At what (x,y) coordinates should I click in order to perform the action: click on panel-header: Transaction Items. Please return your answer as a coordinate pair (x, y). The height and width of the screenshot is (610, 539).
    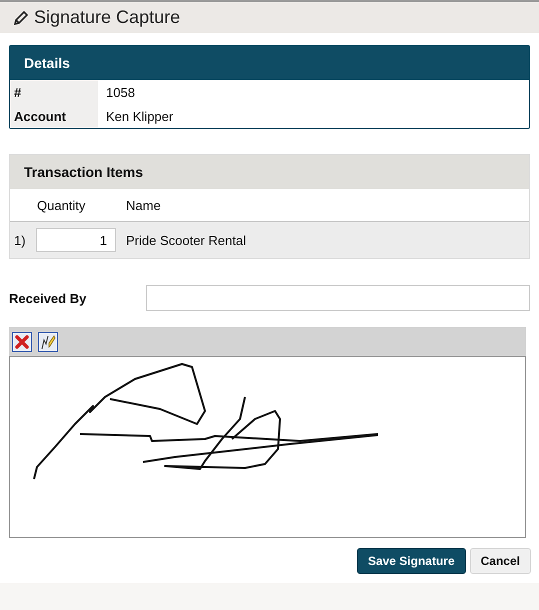
    Looking at the image, I should click on (269, 172).